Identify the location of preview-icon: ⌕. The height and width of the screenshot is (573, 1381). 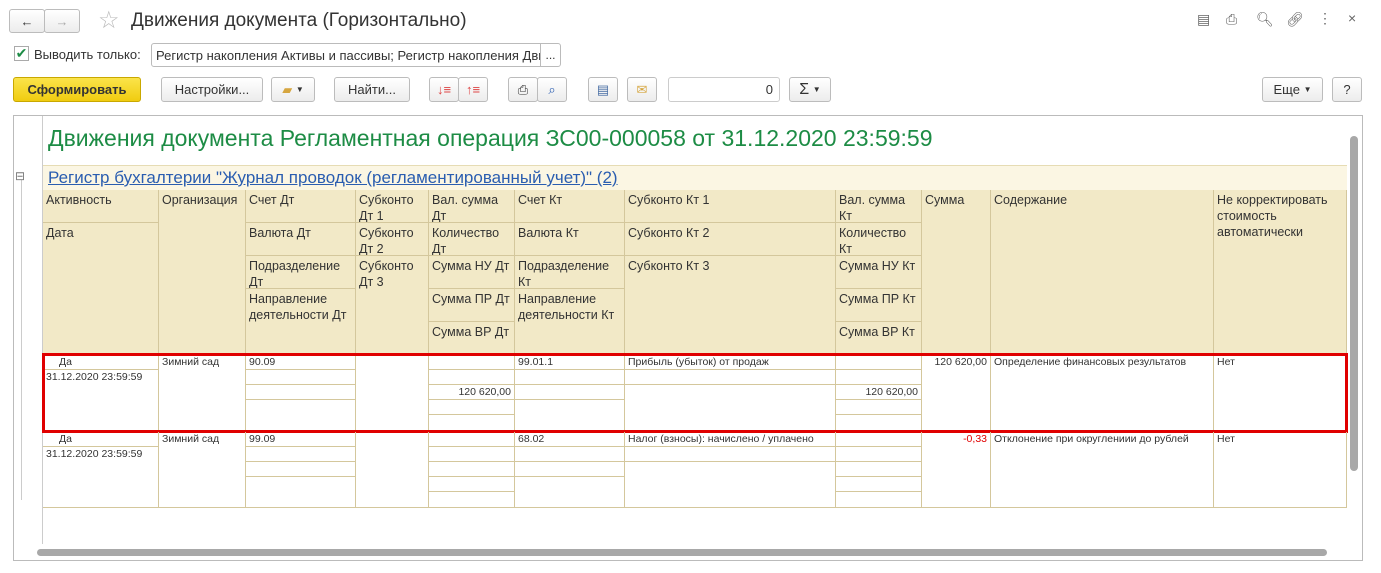
(552, 89).